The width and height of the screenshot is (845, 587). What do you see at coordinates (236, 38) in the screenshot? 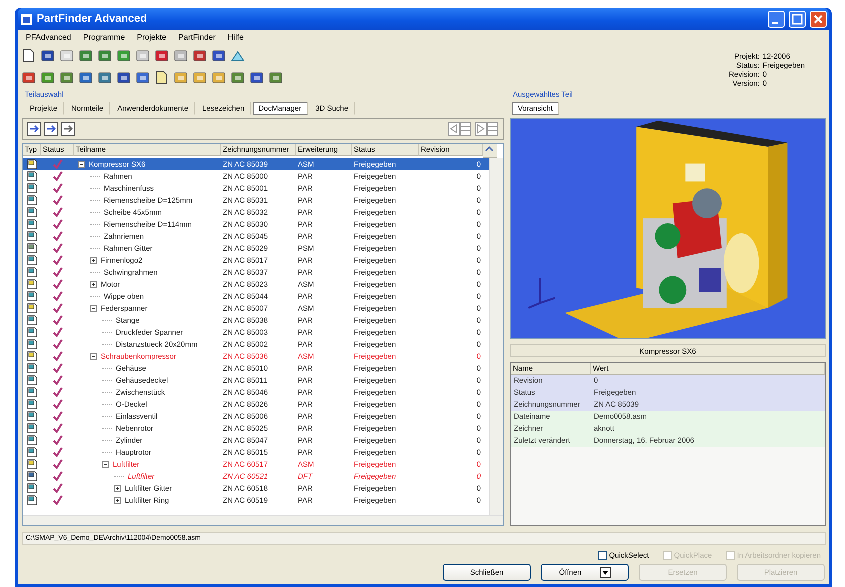
I see `menu-item: Hilfe` at bounding box center [236, 38].